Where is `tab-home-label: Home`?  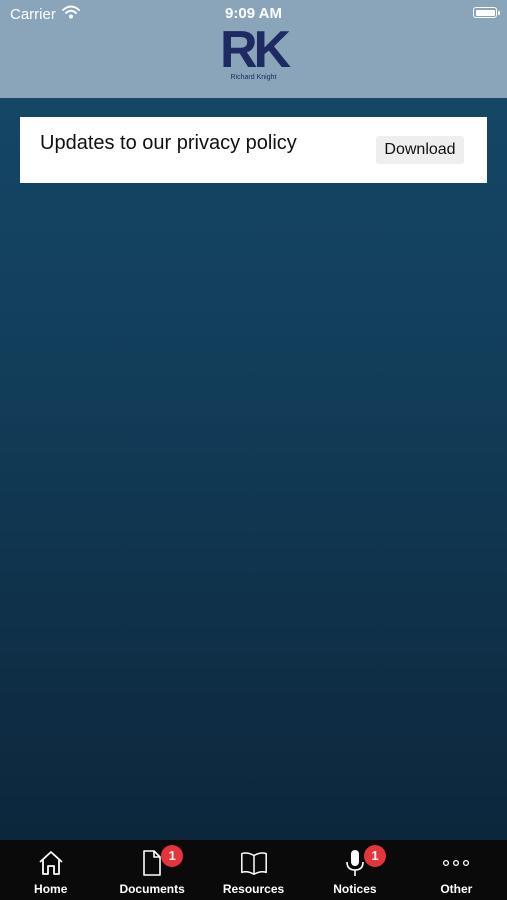 tab-home-label: Home is located at coordinates (51, 889).